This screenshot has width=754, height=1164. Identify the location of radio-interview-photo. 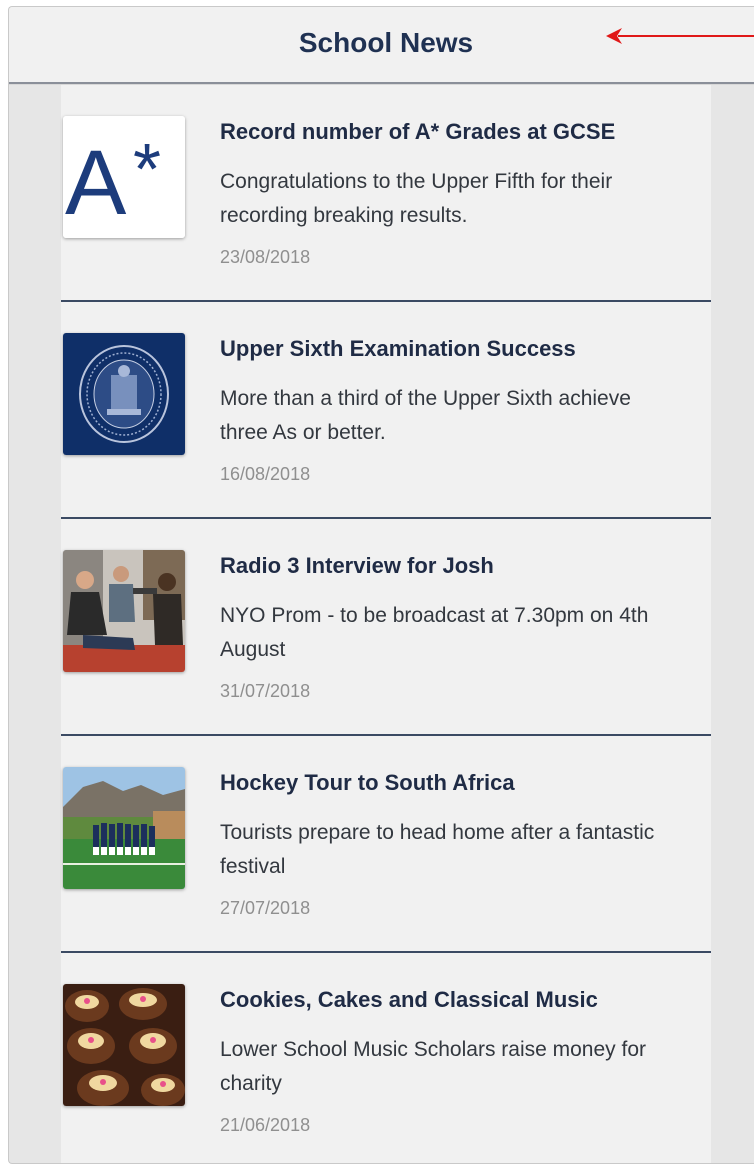
(124, 611).